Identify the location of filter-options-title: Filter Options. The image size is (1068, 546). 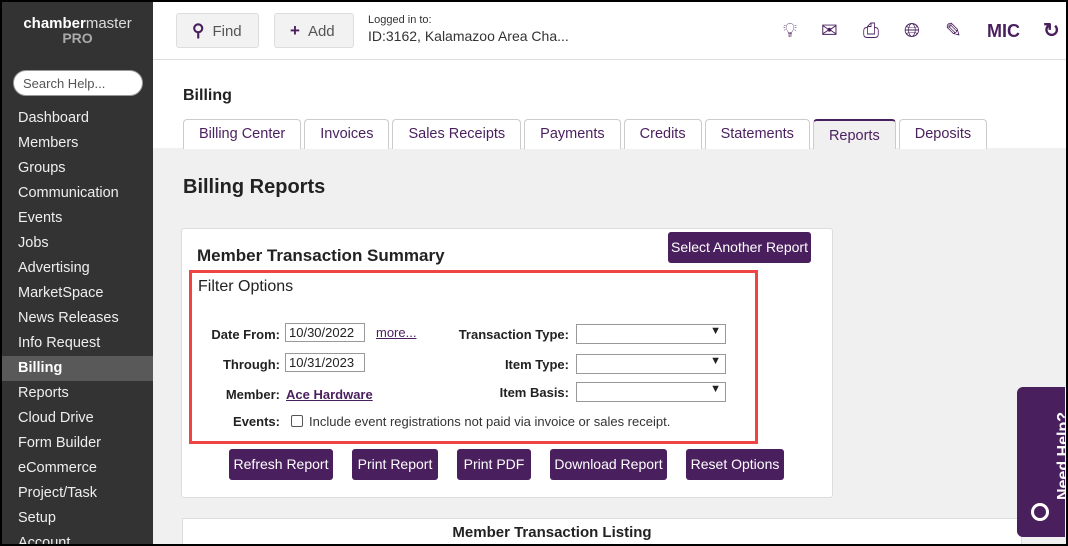
(246, 286).